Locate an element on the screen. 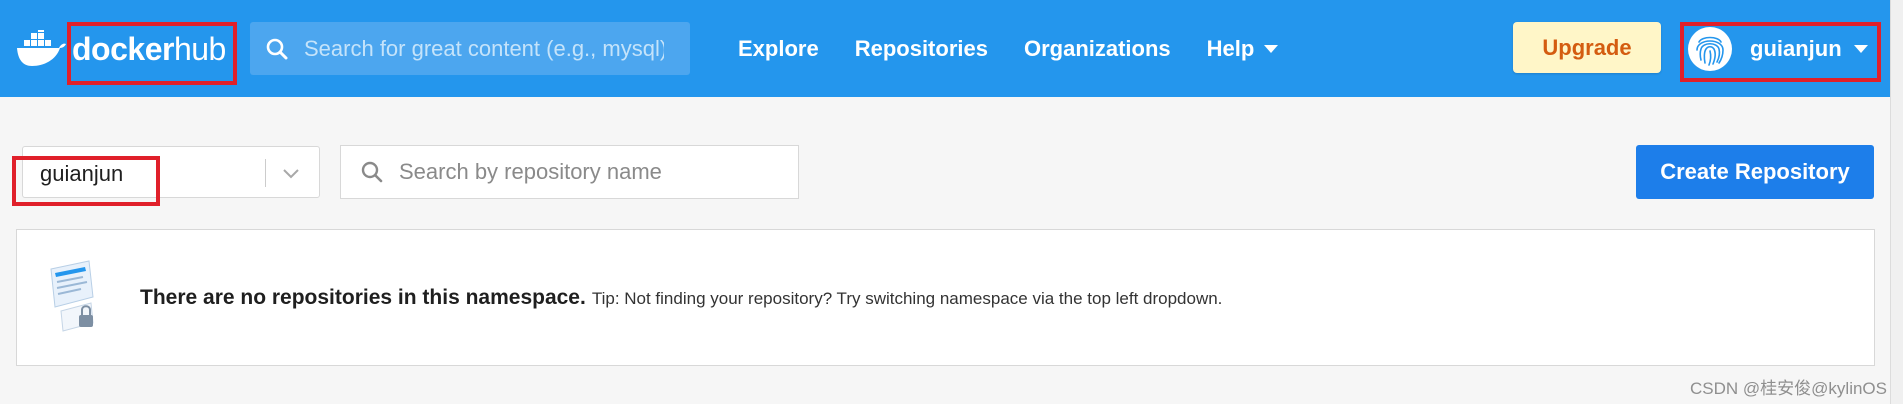 Image resolution: width=1903 pixels, height=404 pixels. repository-search is located at coordinates (569, 172).